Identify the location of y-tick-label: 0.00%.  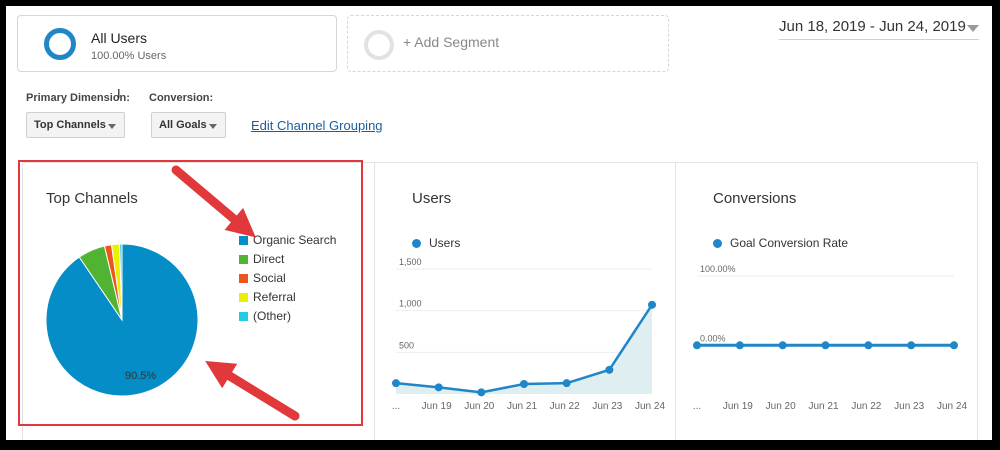
(713, 338).